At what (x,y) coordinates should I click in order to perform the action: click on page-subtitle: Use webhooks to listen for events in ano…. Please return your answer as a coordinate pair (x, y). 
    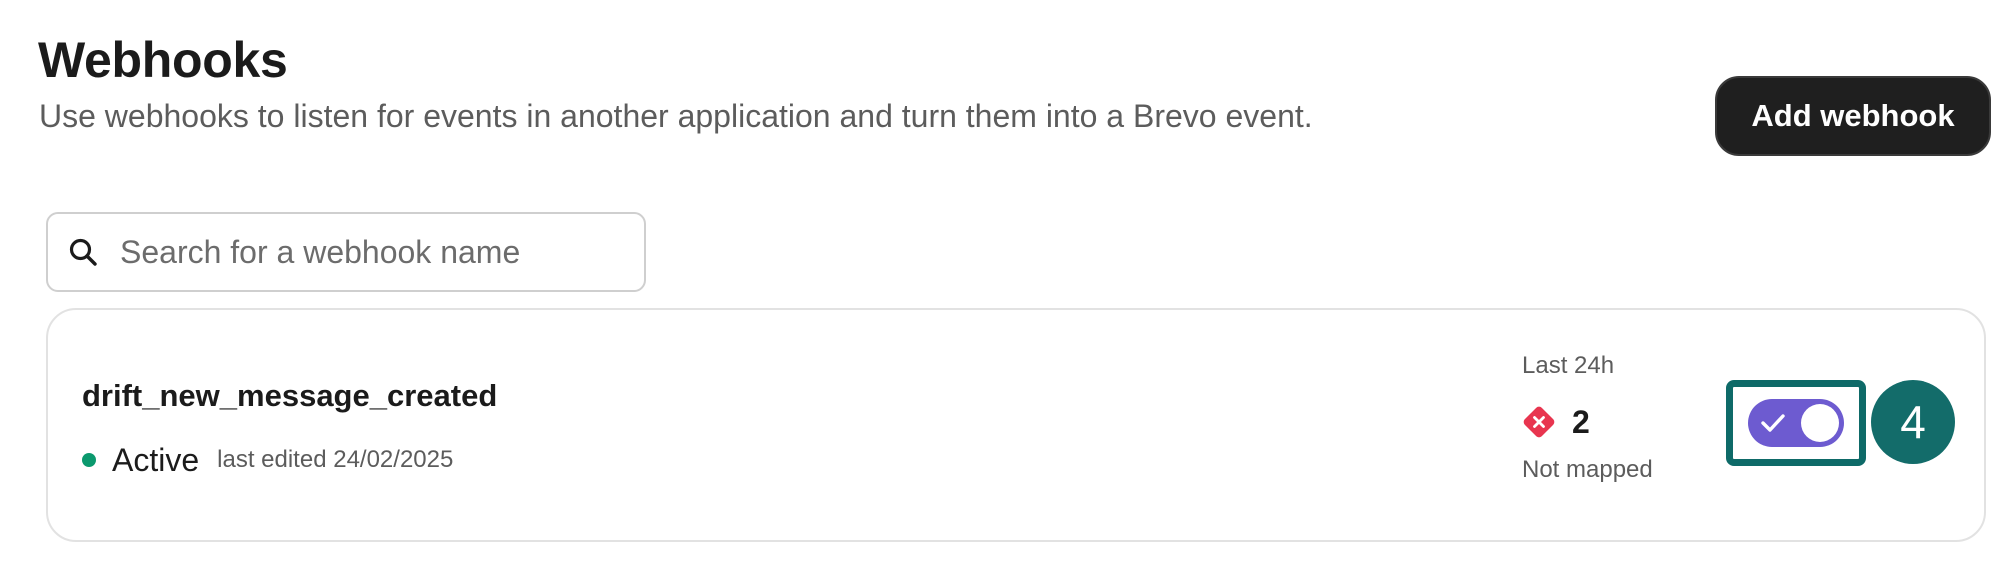
    Looking at the image, I should click on (676, 116).